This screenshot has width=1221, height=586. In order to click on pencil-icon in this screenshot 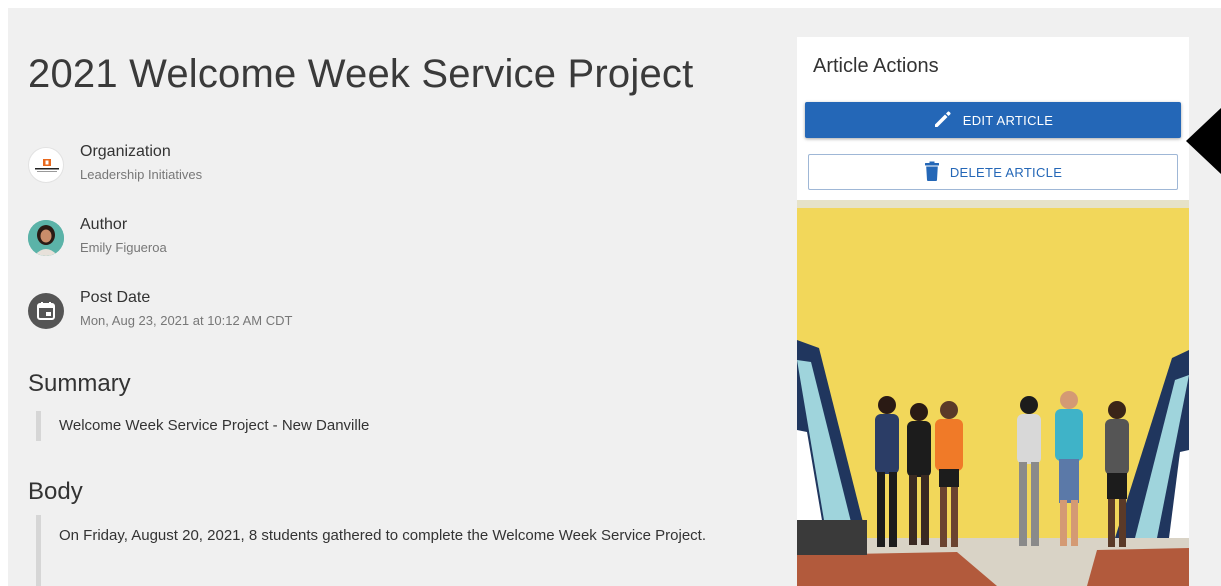, I will do `click(943, 120)`.